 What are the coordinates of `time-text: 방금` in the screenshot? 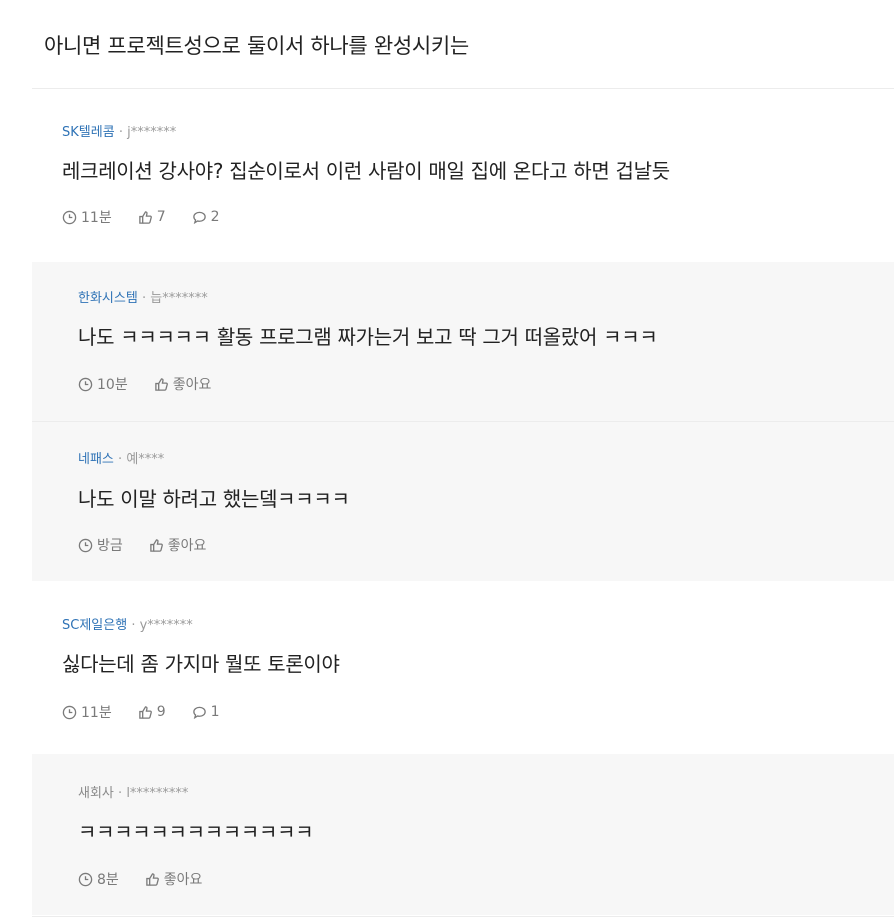 It's located at (110, 546).